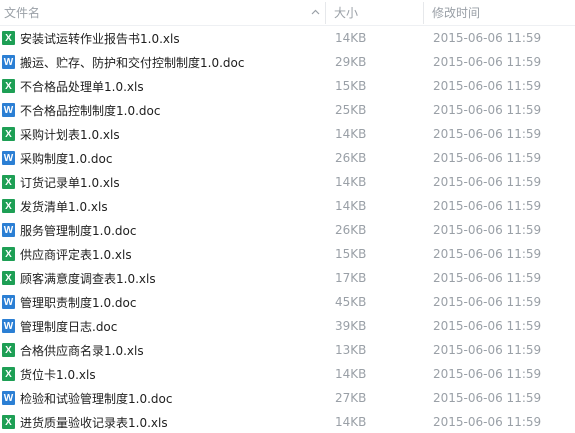 Image resolution: width=575 pixels, height=433 pixels. I want to click on file-name: 进货质量验收记录表1.0.xls, so click(94, 422).